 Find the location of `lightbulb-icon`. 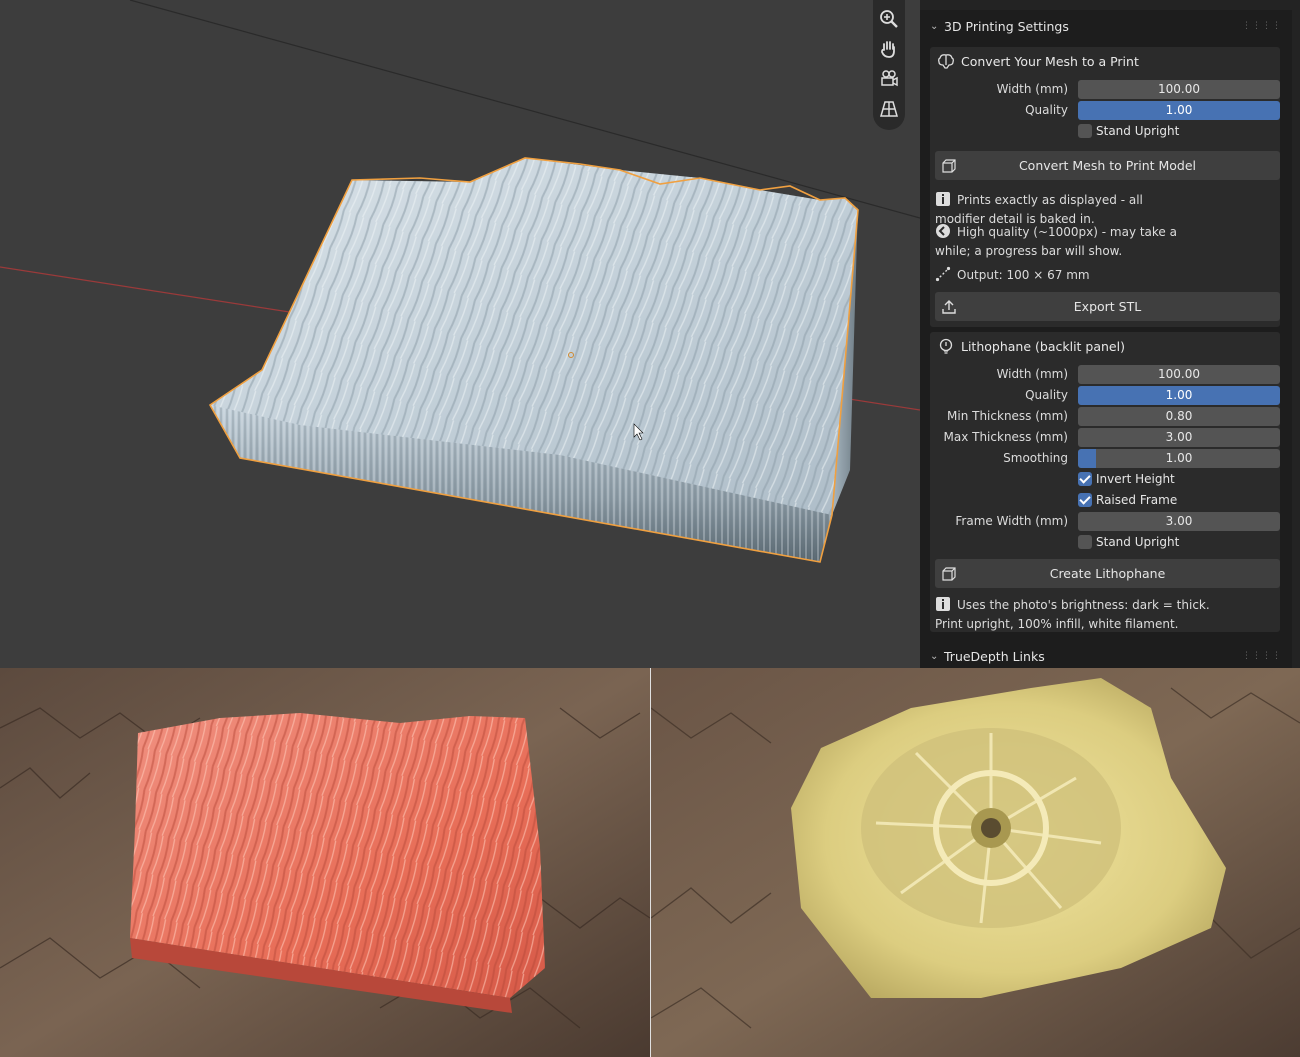

lightbulb-icon is located at coordinates (946, 346).